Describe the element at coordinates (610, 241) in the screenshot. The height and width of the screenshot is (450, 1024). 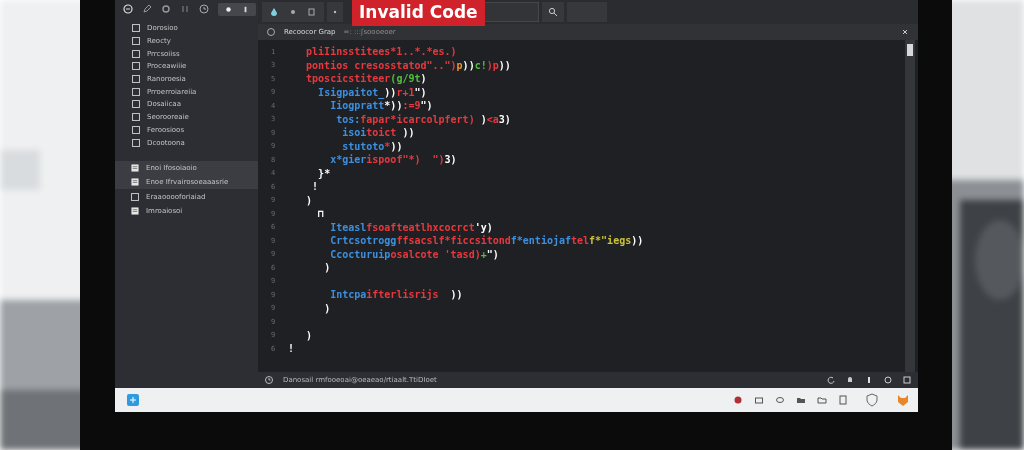
I see `code-token: f*"iegs` at that location.